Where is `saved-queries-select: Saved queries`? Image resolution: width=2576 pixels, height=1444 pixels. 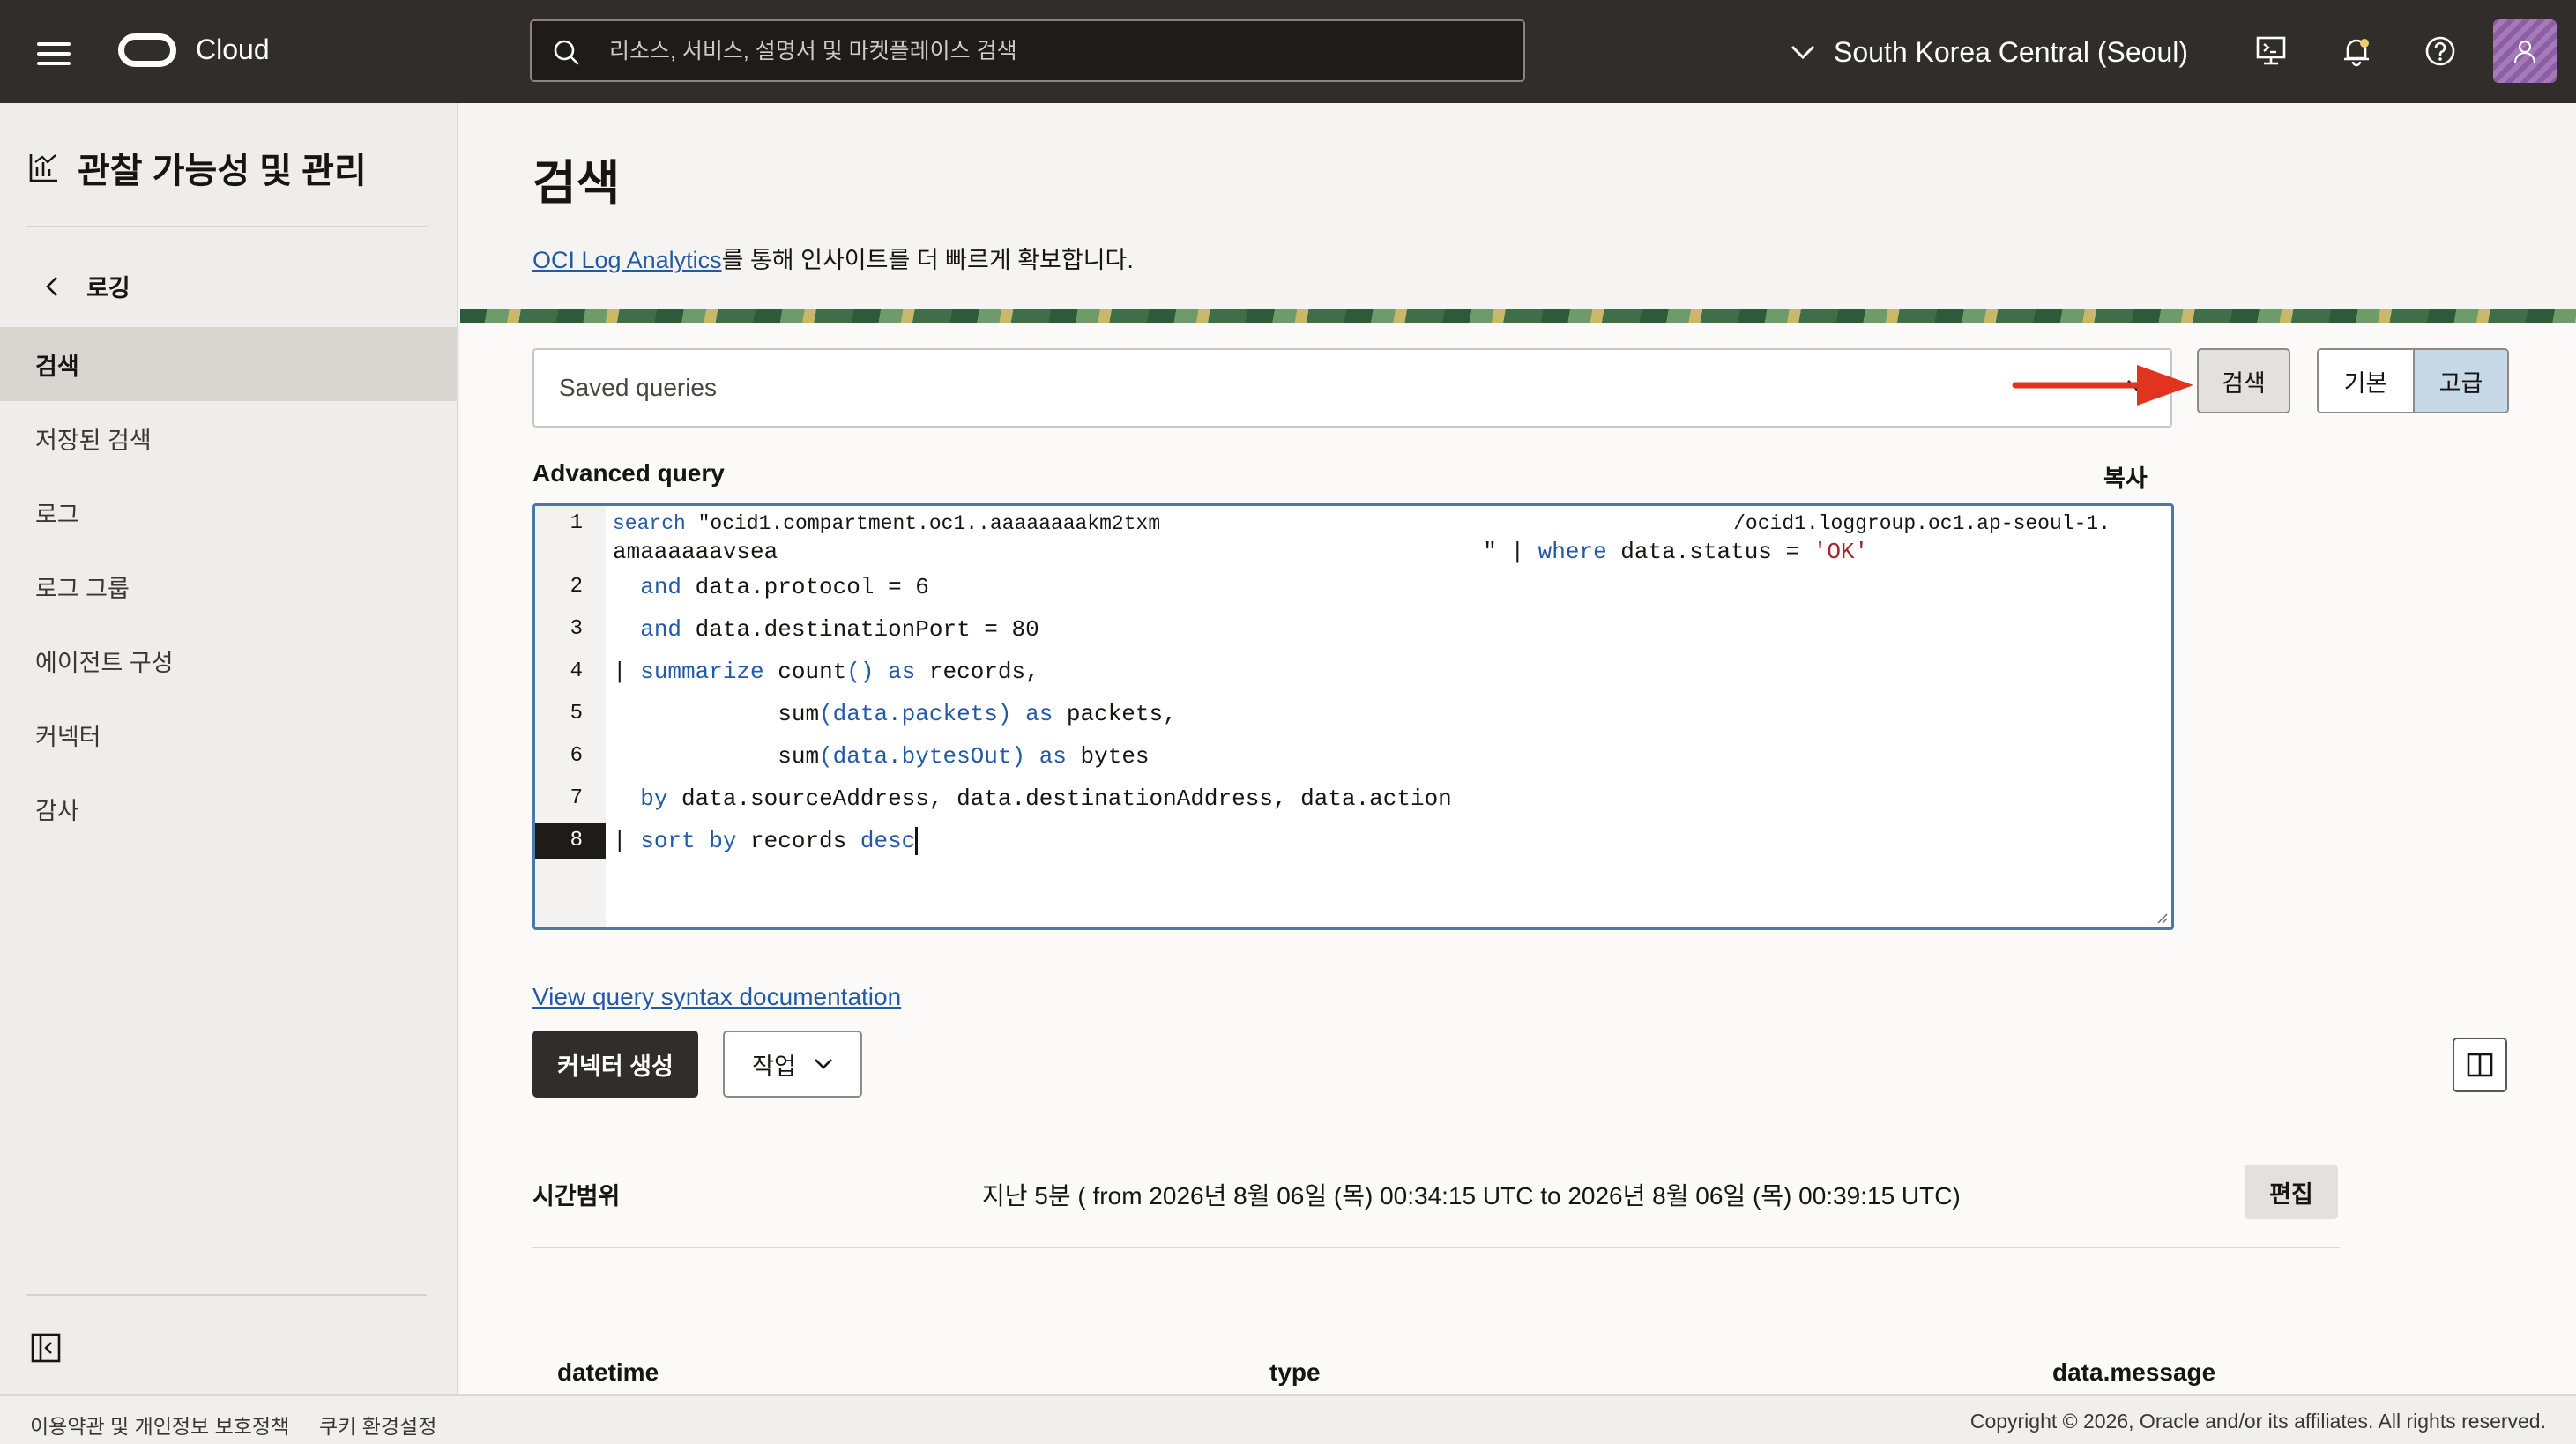 saved-queries-select: Saved queries is located at coordinates (1352, 388).